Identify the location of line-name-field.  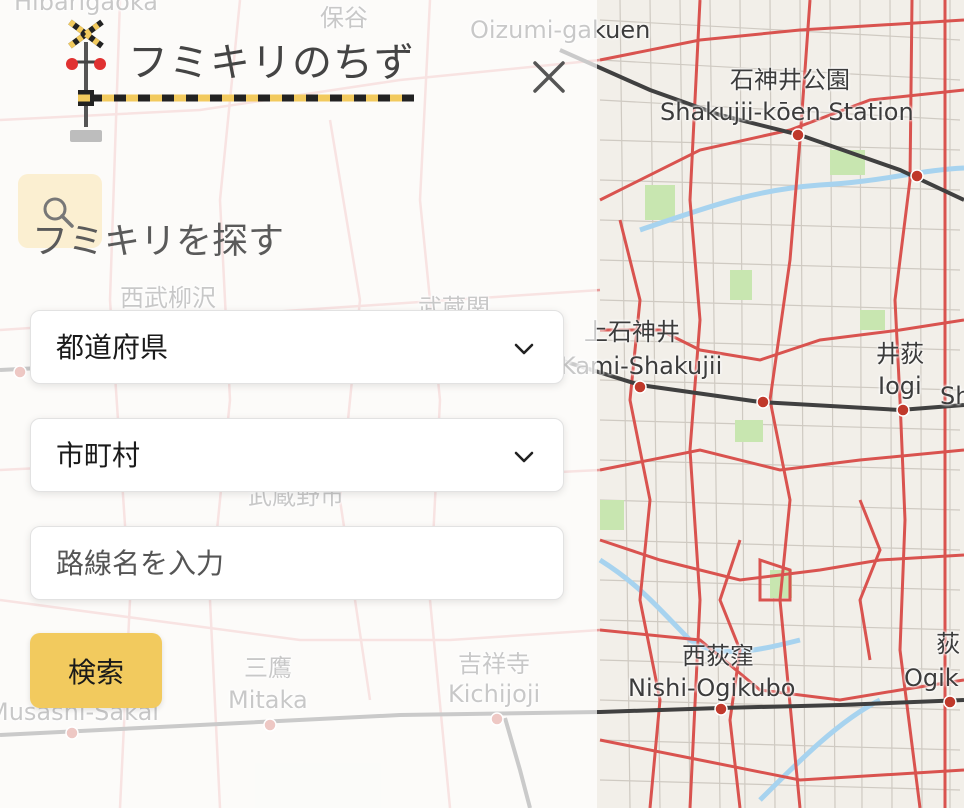
(297, 563).